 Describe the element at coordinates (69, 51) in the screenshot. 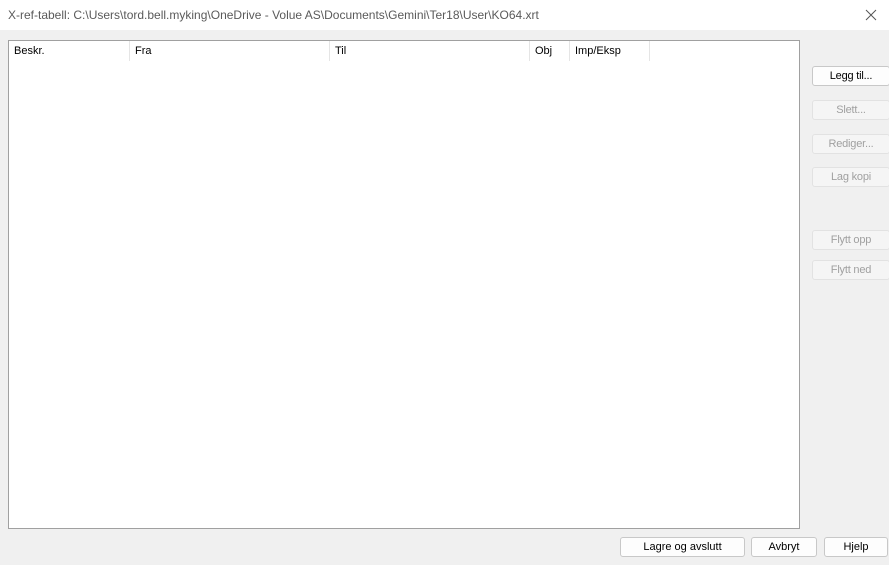

I see `column-header-beskr: Beskr.` at that location.